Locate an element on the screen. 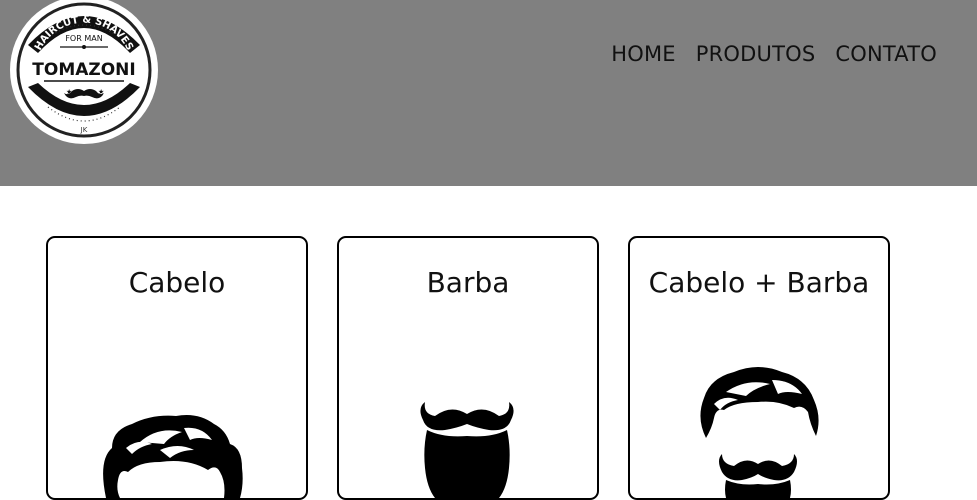 Image resolution: width=977 pixels, height=500 pixels. service-card-barba: Barba is located at coordinates (468, 368).